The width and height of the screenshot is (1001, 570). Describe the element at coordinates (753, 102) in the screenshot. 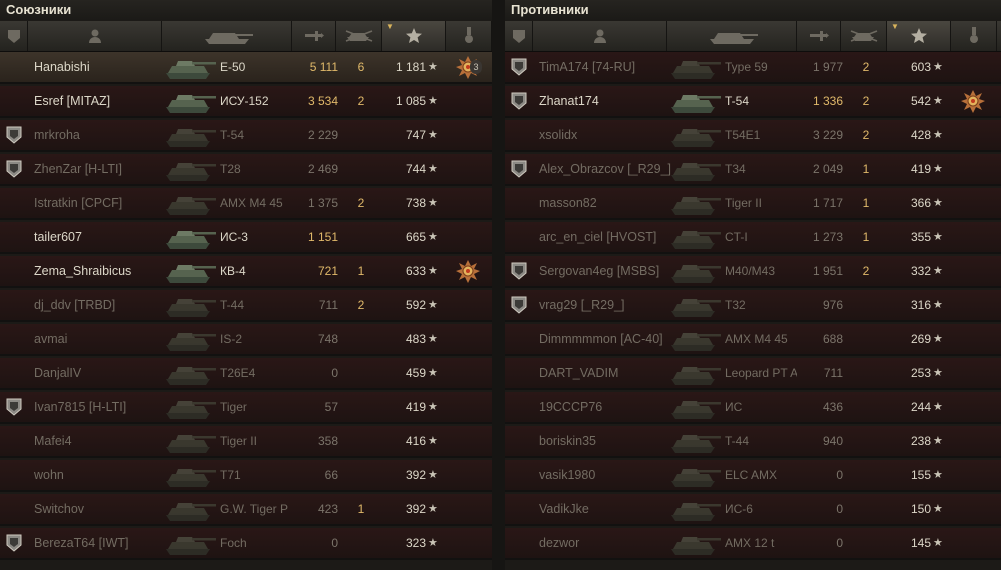

I see `enemies-player-row: Zhanat174 T-54 1 336 2 542 ★` at that location.